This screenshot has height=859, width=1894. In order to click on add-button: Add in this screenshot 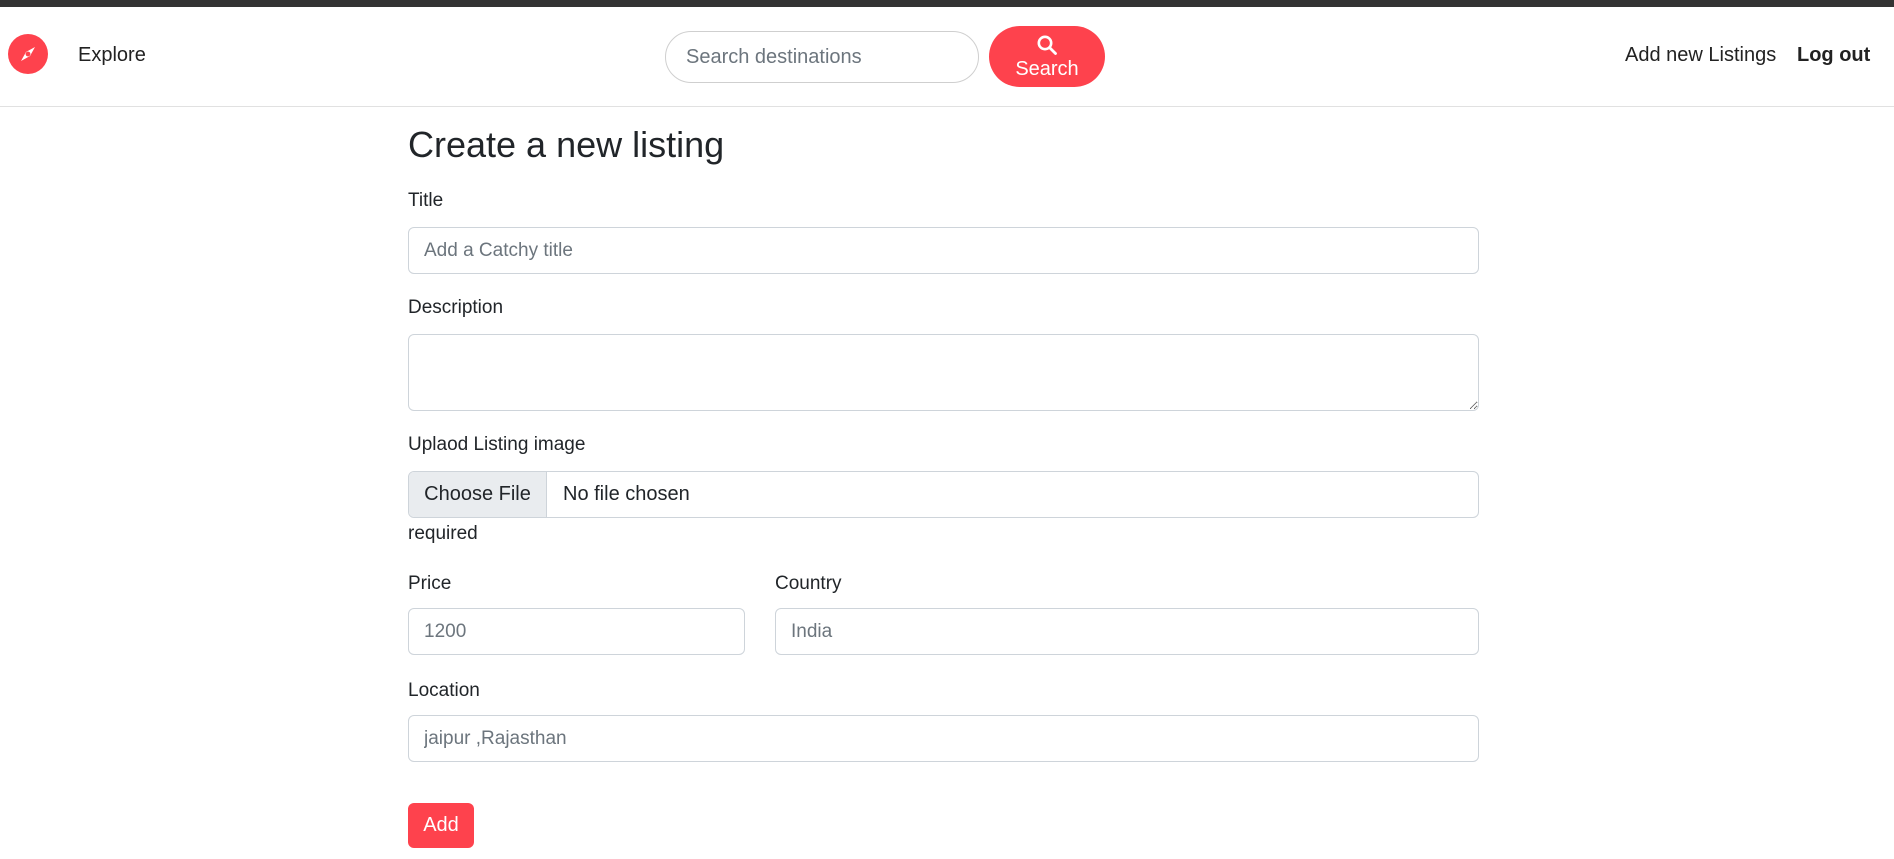, I will do `click(441, 825)`.